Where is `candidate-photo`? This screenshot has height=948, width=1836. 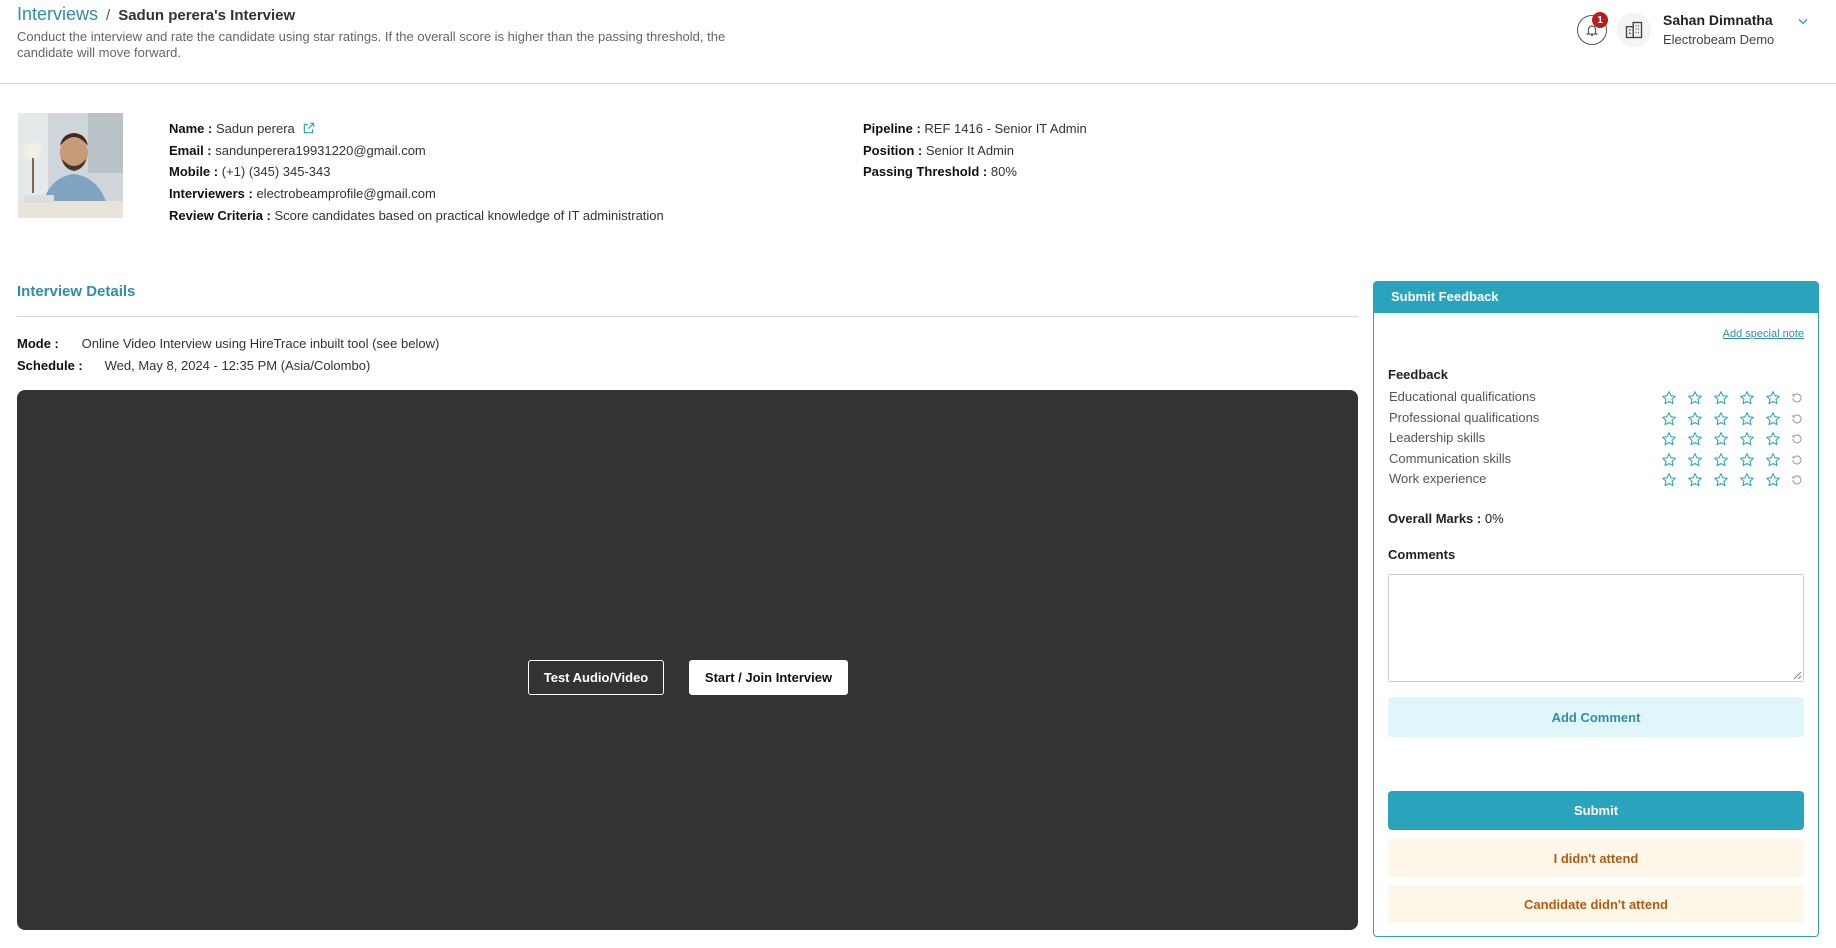
candidate-photo is located at coordinates (70, 165).